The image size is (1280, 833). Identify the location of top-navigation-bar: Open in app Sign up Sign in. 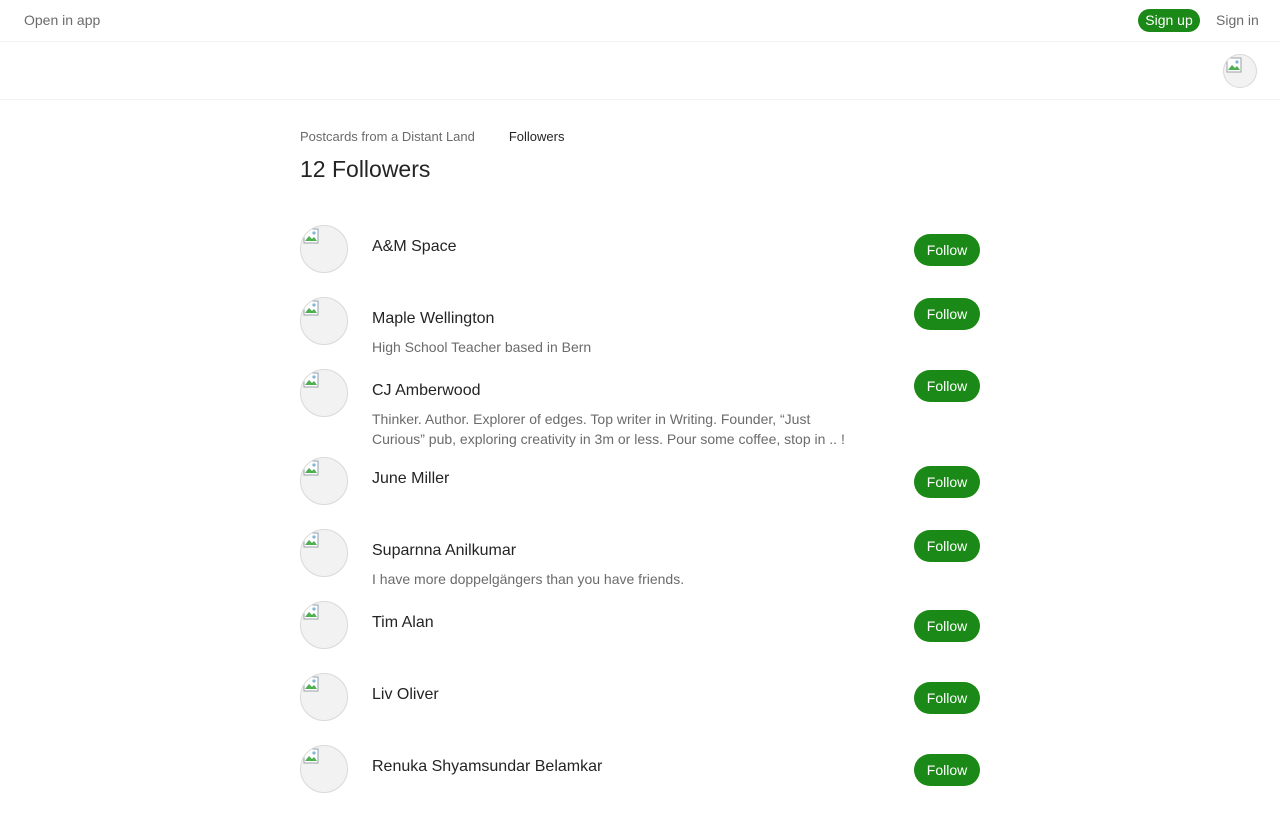
(640, 21).